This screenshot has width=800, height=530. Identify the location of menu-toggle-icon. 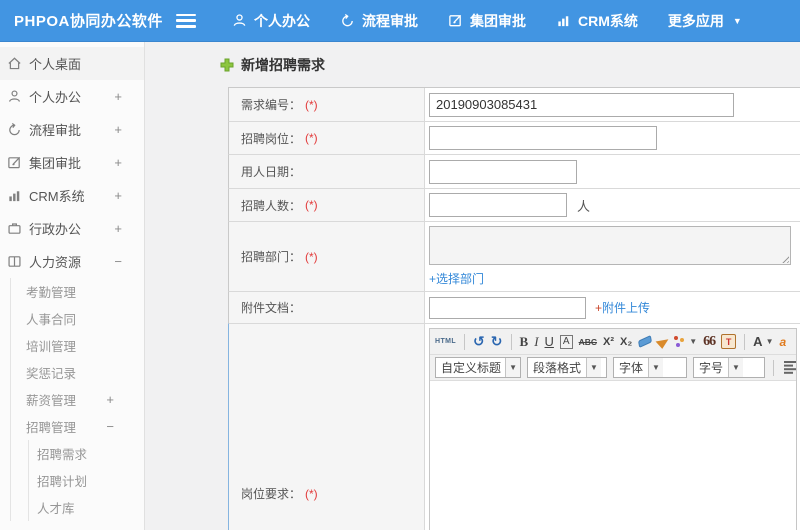
(186, 20).